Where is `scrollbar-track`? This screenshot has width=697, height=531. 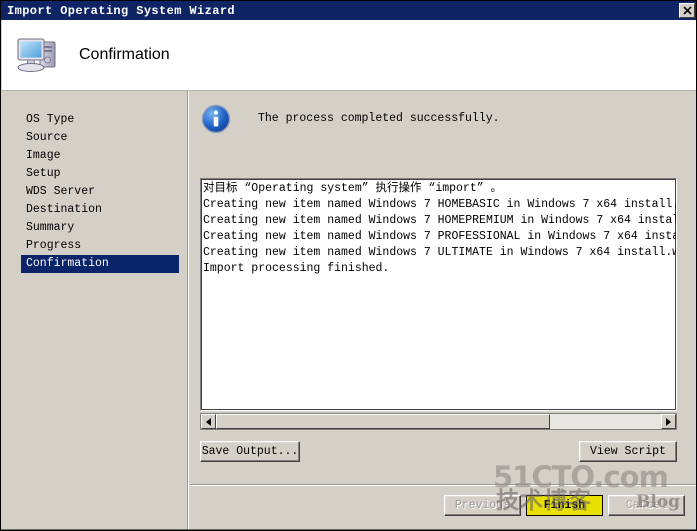 scrollbar-track is located at coordinates (438, 421).